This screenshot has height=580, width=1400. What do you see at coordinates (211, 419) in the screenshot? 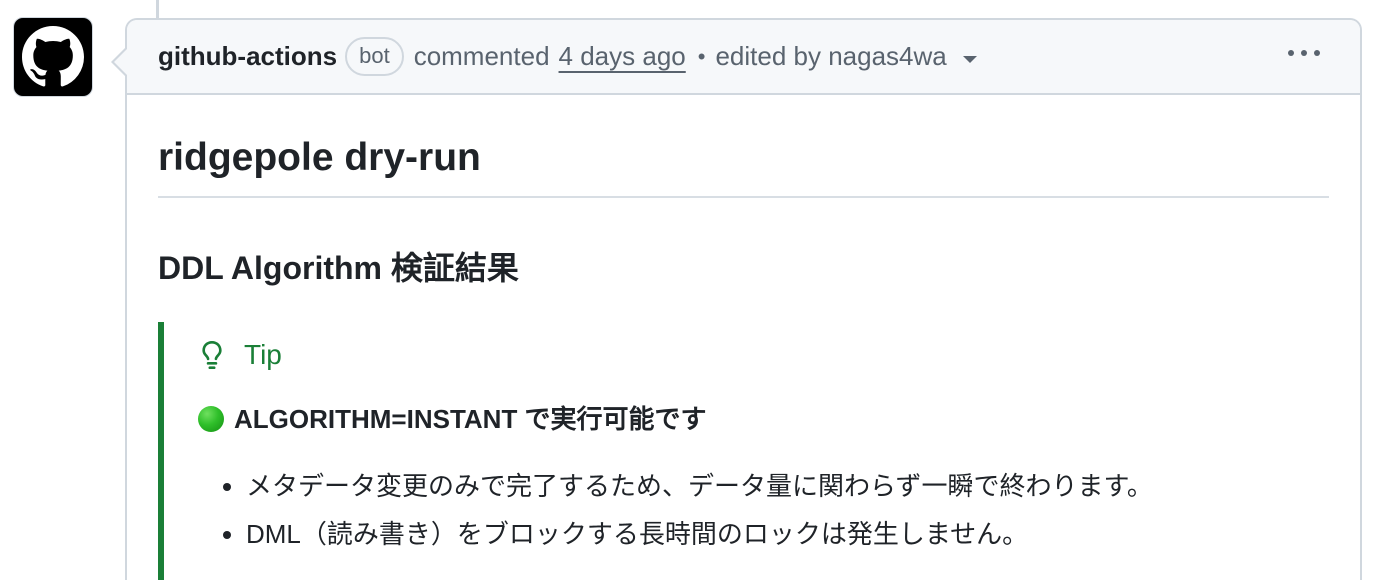
I see `green-circle-icon` at bounding box center [211, 419].